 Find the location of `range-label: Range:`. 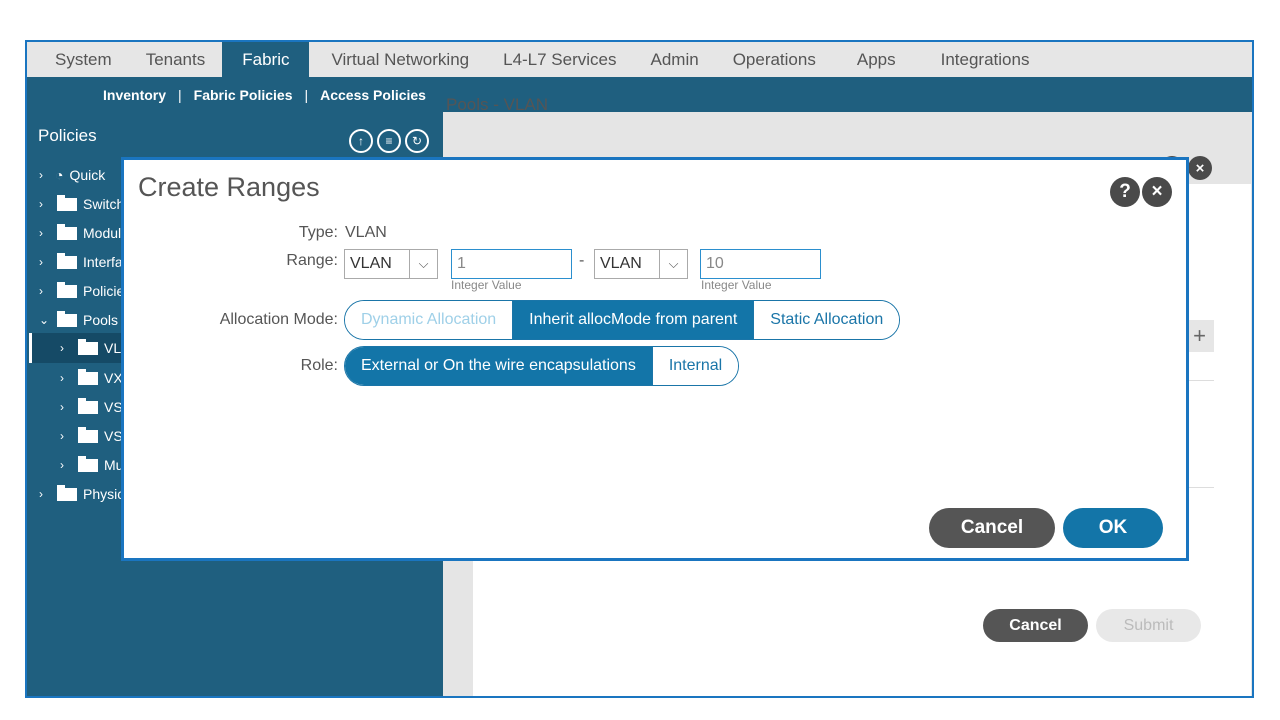

range-label: Range: is located at coordinates (312, 260).